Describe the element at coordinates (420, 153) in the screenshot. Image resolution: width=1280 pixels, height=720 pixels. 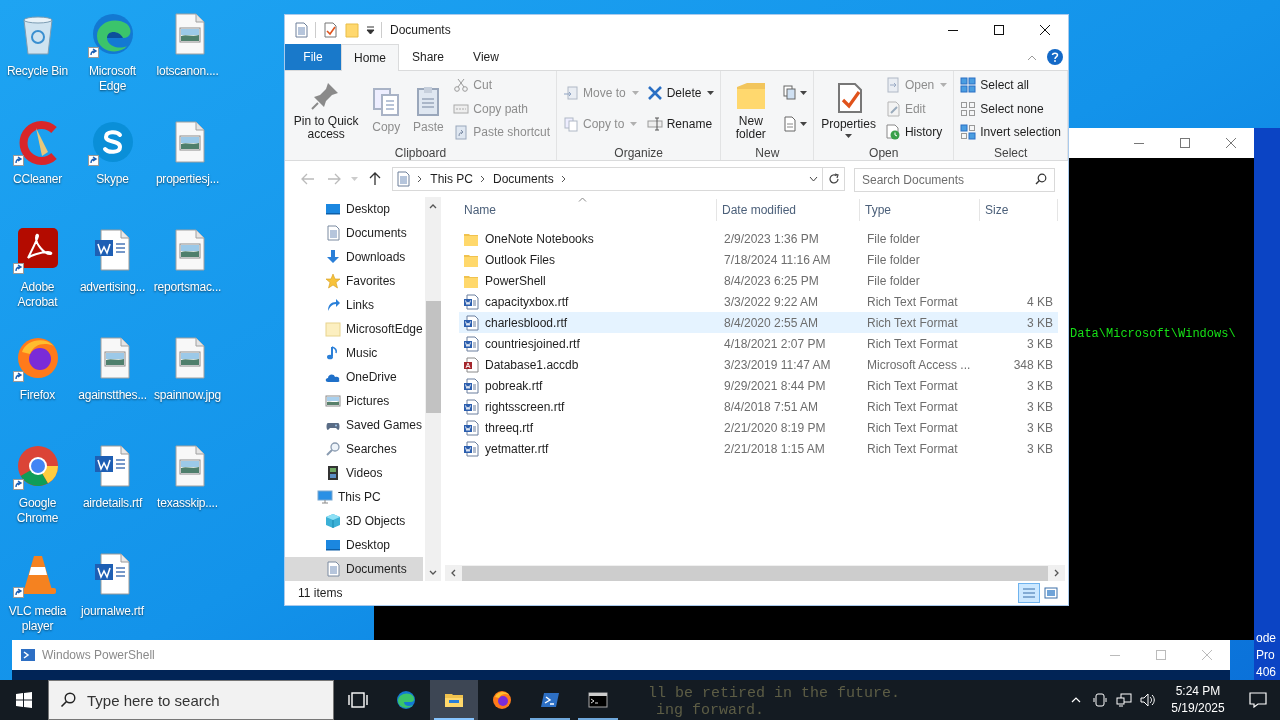
I see `group-label: Clipboard` at that location.